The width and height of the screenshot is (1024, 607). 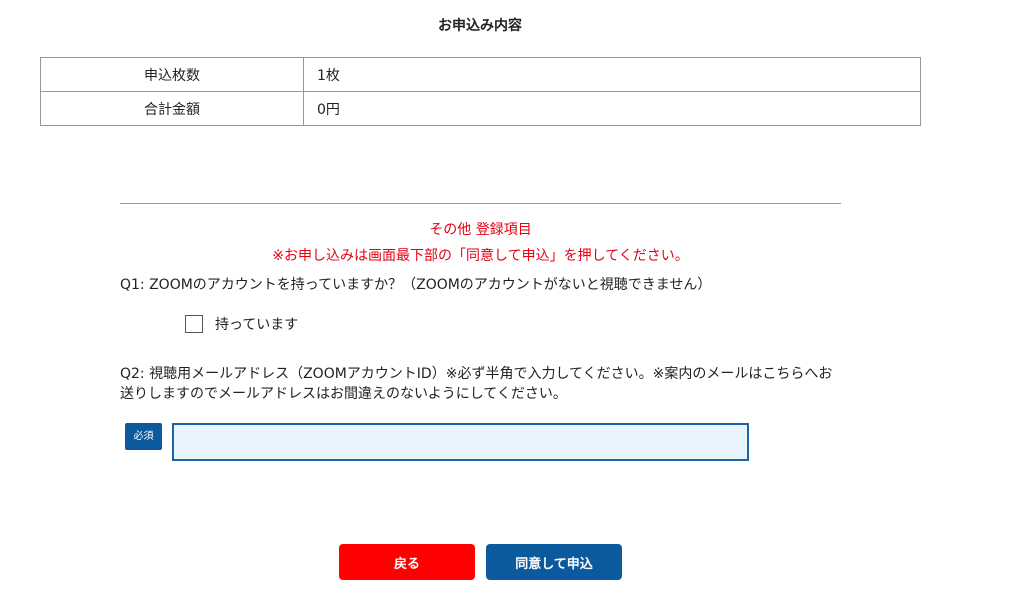 What do you see at coordinates (407, 562) in the screenshot?
I see `back-button: 戻る` at bounding box center [407, 562].